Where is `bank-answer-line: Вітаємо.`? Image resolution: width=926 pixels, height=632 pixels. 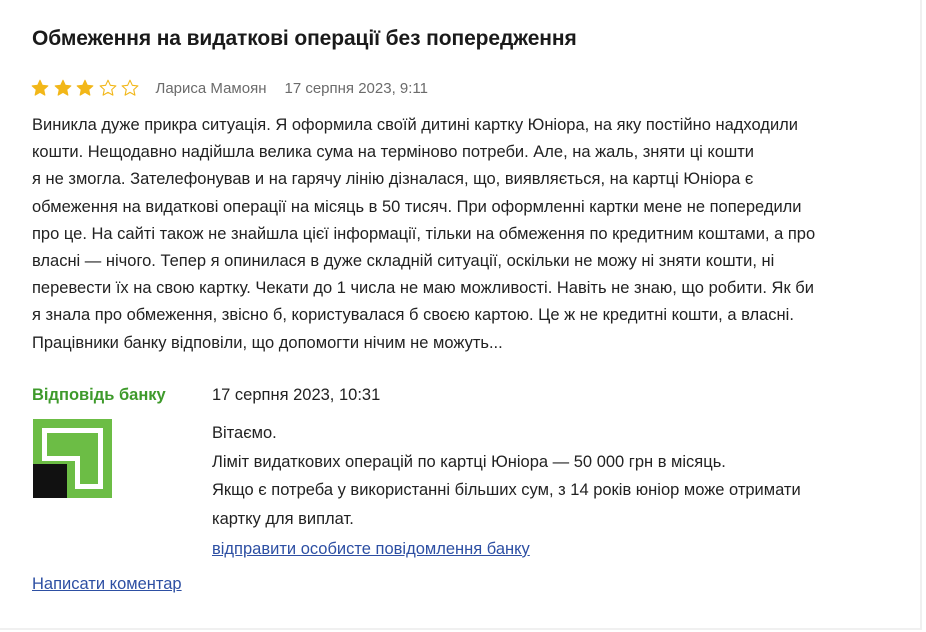 bank-answer-line: Вітаємо. is located at coordinates (244, 433).